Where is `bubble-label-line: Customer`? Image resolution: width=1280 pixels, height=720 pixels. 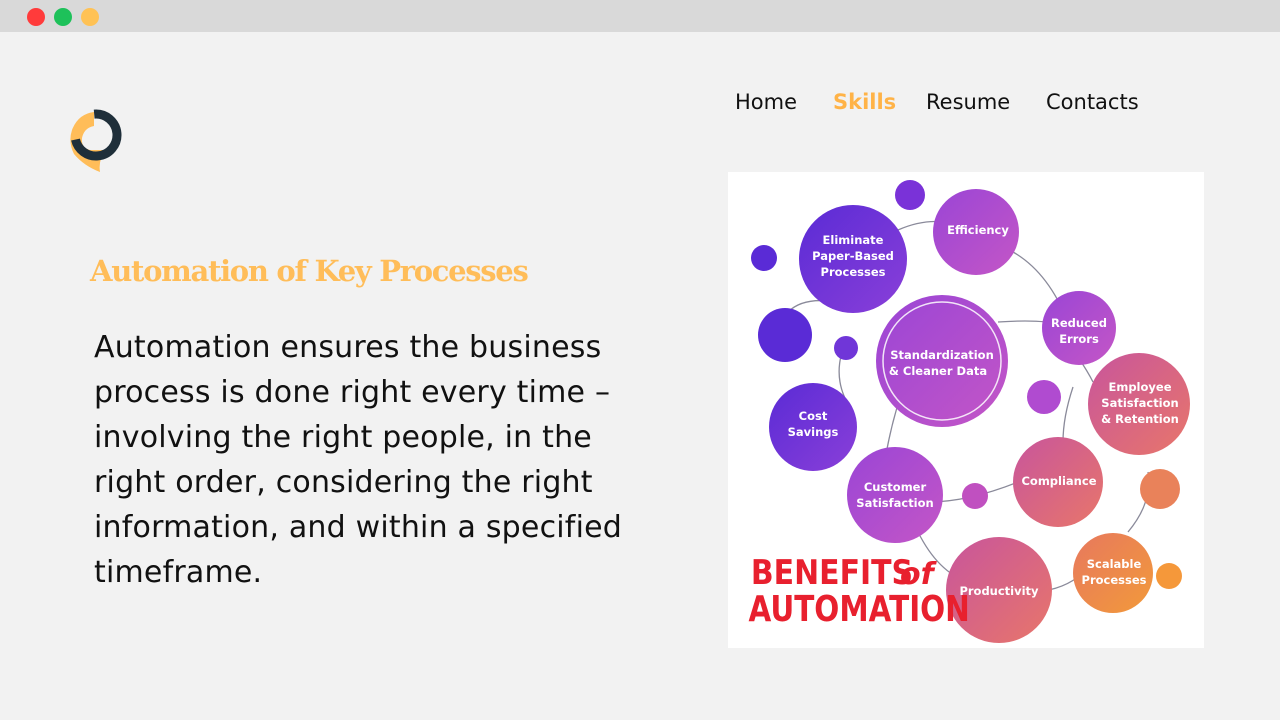
bubble-label-line: Customer is located at coordinates (895, 487).